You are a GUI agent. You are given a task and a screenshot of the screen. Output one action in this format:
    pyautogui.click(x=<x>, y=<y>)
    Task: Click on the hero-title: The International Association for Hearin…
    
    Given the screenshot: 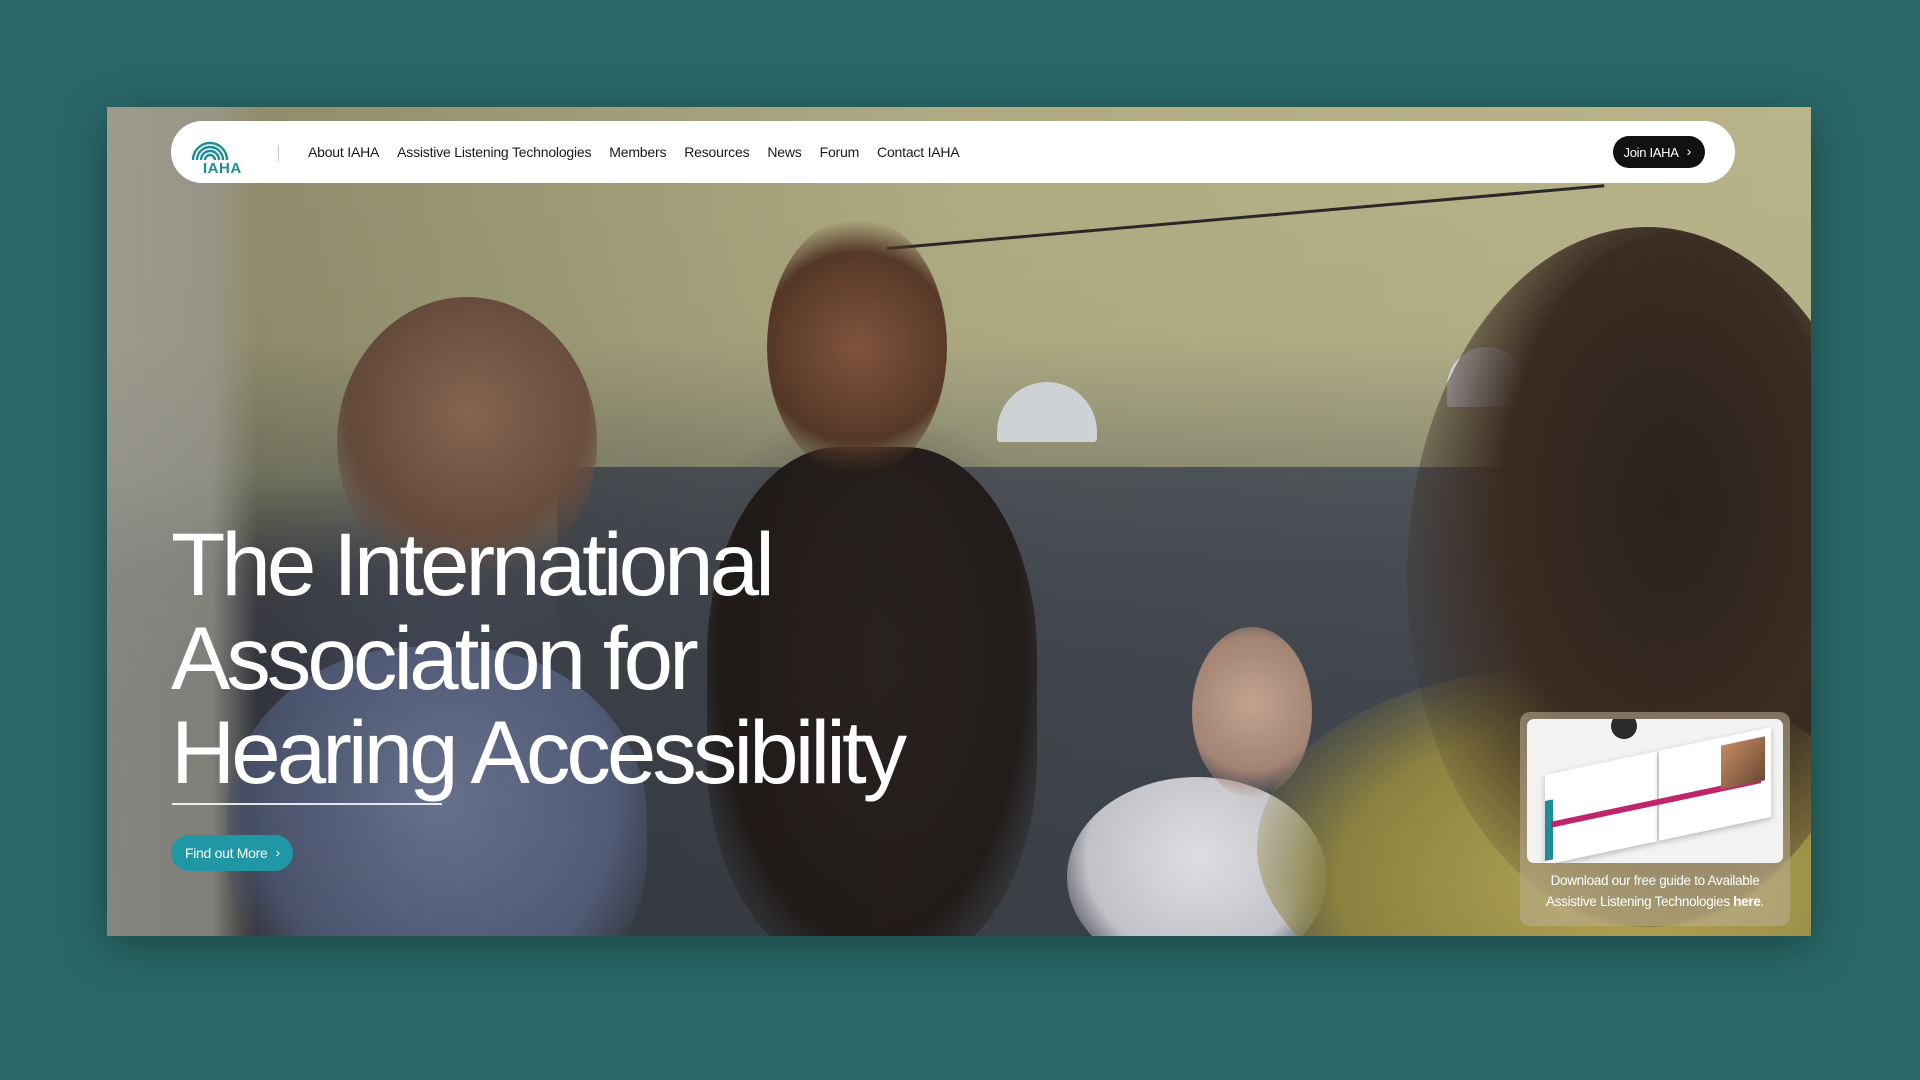 What is the action you would take?
    pyautogui.click(x=621, y=658)
    